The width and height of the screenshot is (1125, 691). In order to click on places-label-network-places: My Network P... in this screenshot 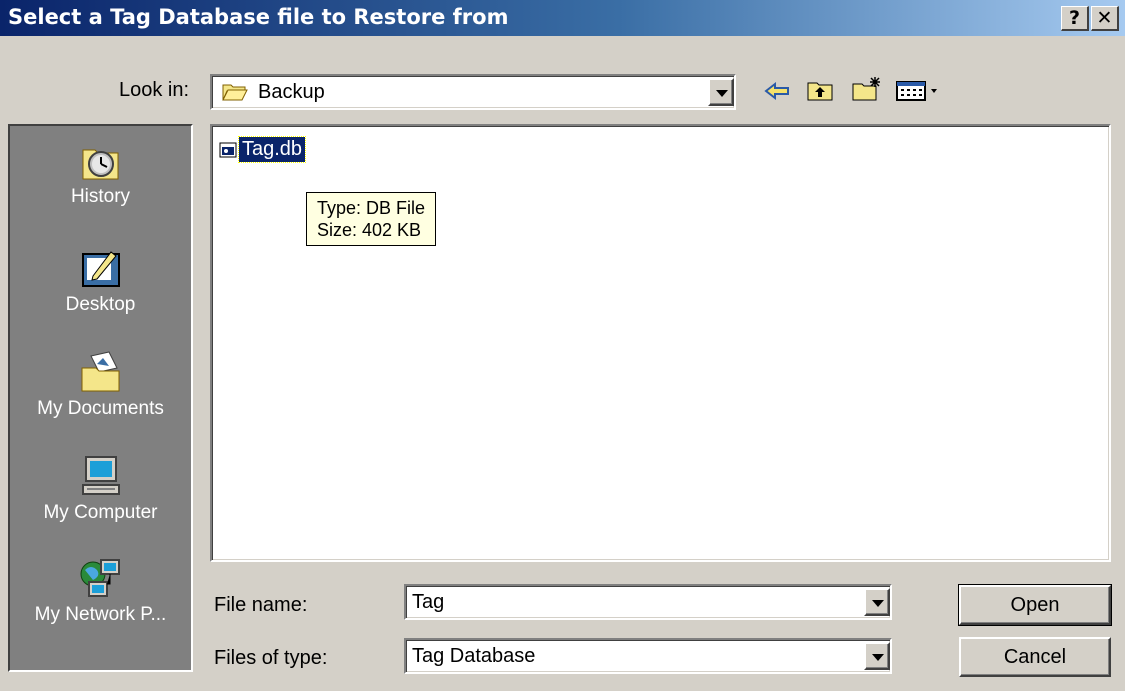, I will do `click(100, 614)`.